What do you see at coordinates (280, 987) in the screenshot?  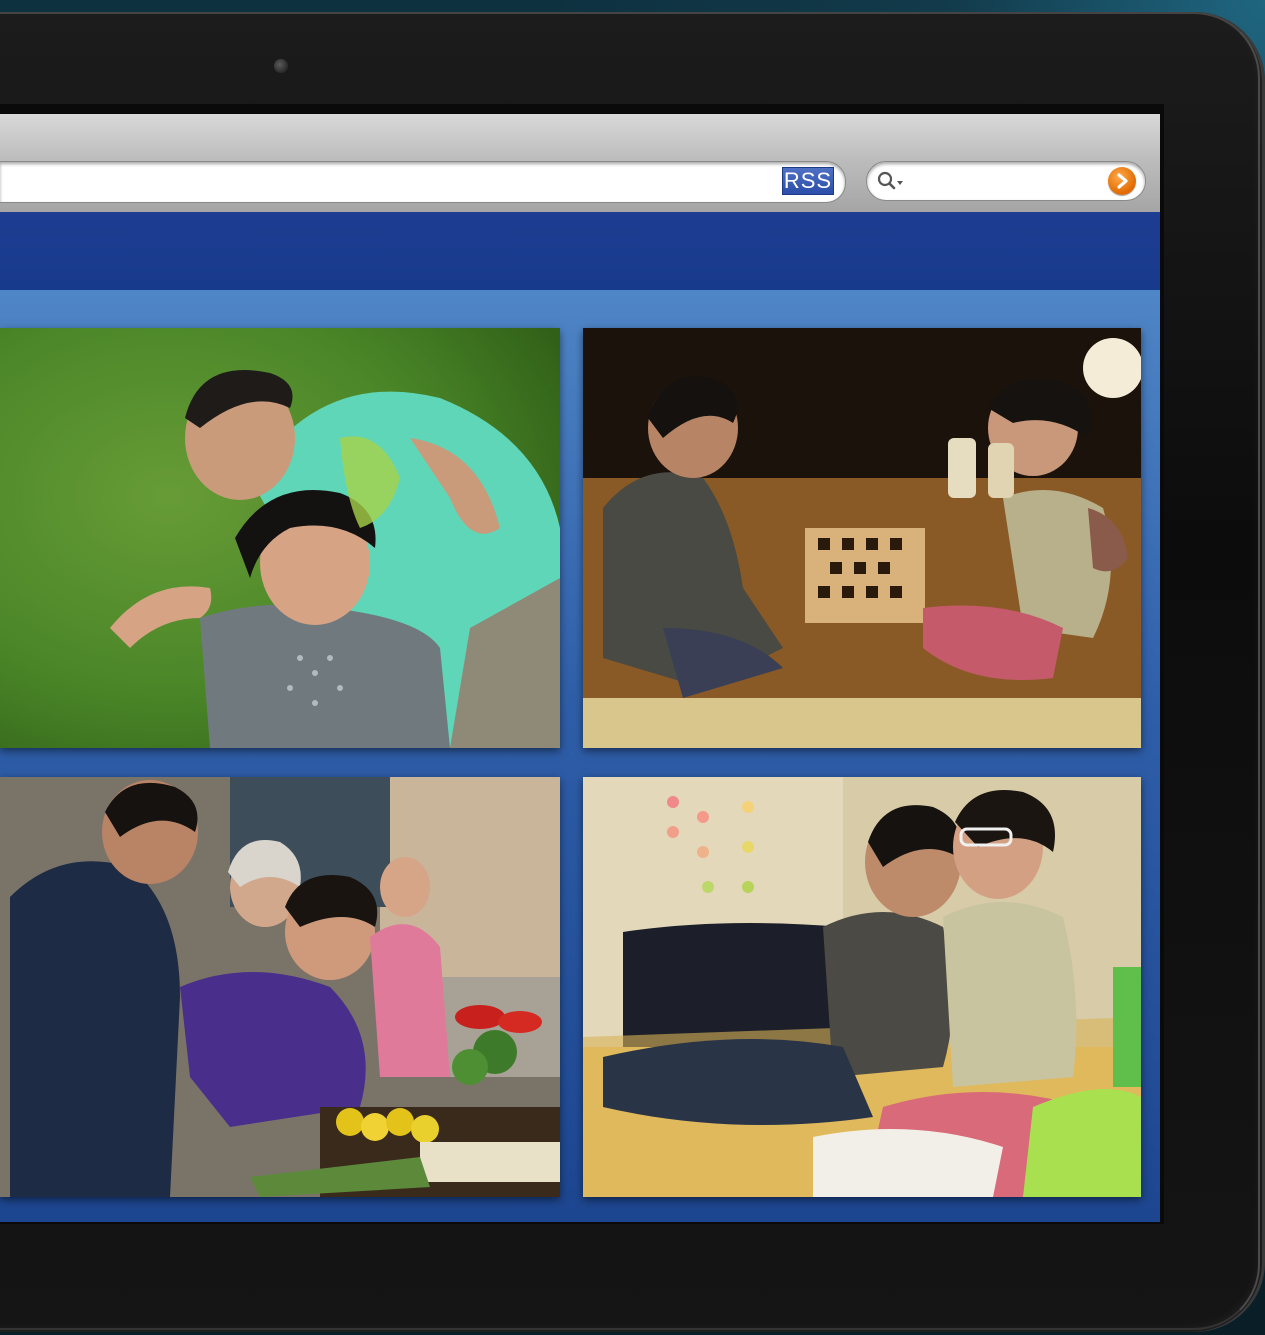 I see `couple-at-market-photo` at bounding box center [280, 987].